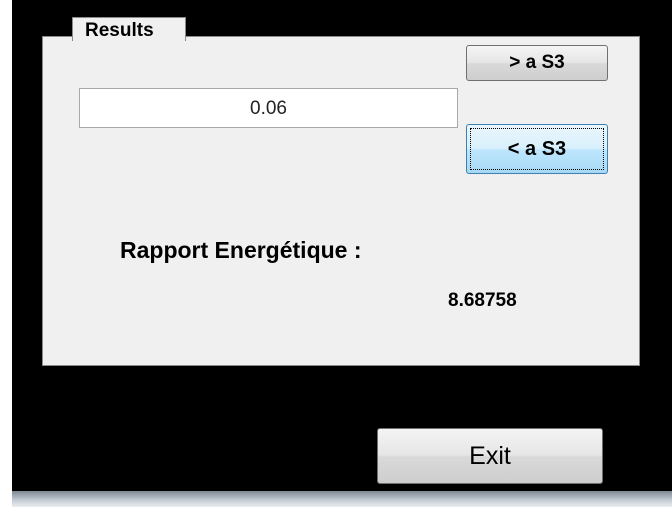 Image resolution: width=672 pixels, height=507 pixels. What do you see at coordinates (241, 250) in the screenshot?
I see `rapport-energetique-label: Rapport Energétique :` at bounding box center [241, 250].